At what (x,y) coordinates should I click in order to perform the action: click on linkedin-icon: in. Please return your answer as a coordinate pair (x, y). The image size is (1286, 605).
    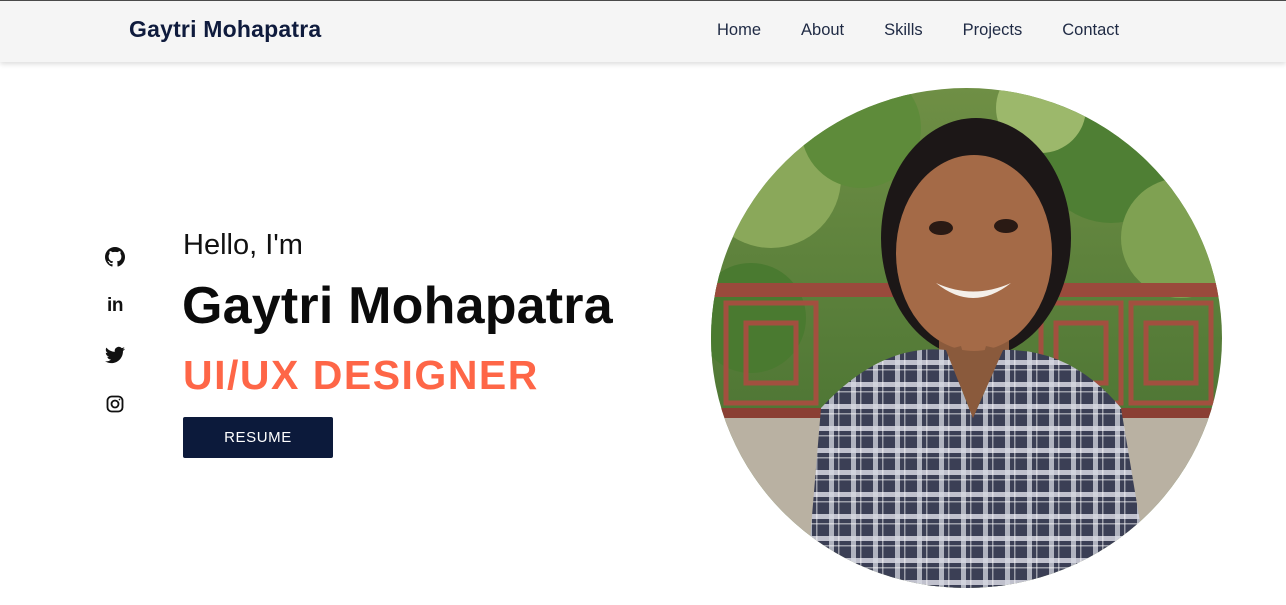
    Looking at the image, I should click on (115, 306).